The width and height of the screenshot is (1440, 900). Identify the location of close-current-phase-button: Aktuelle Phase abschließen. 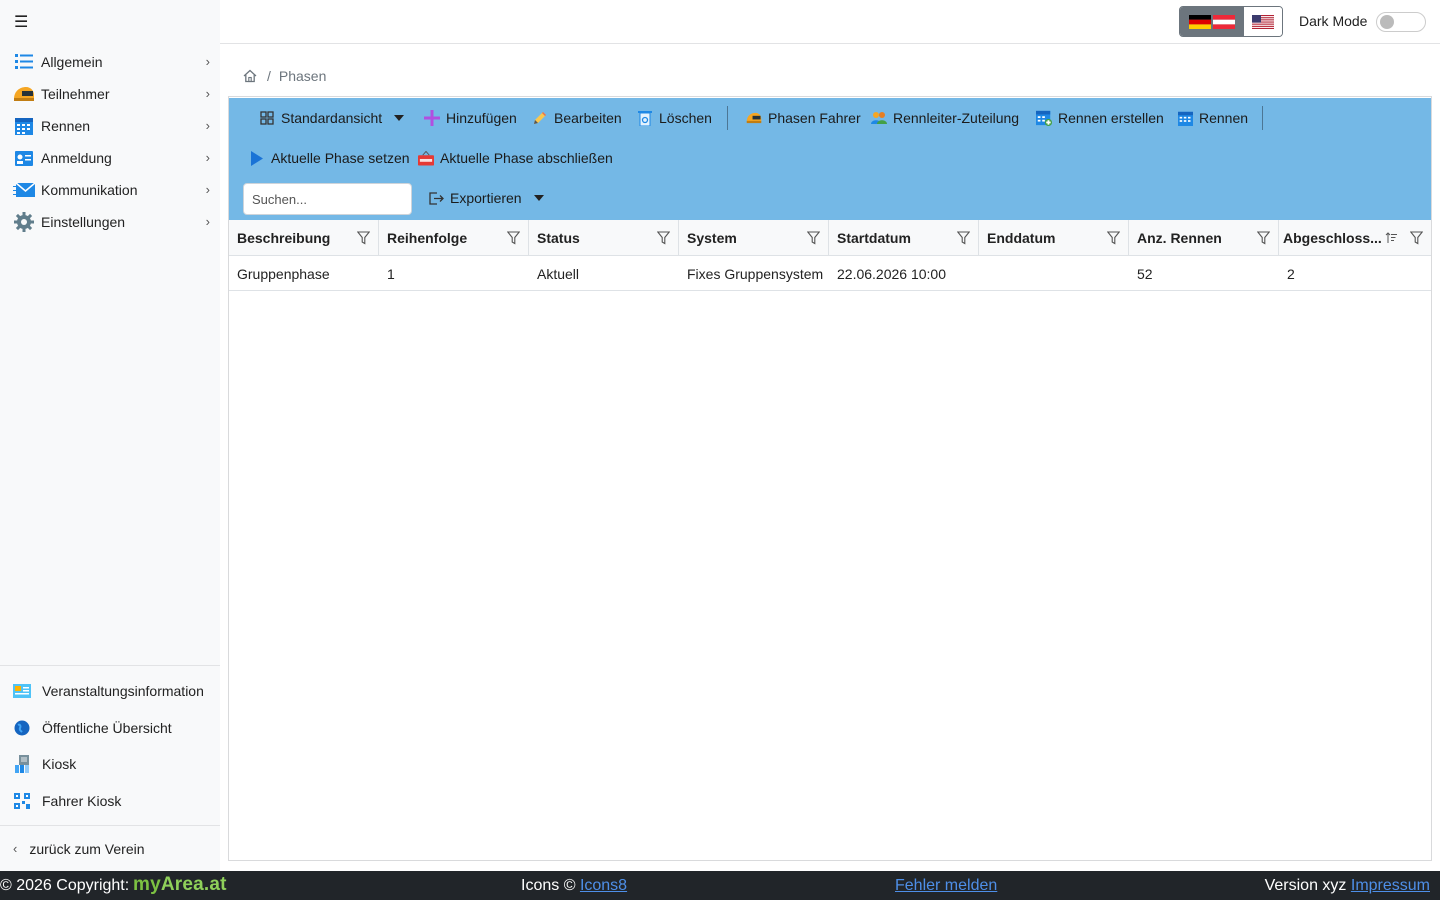
(515, 158).